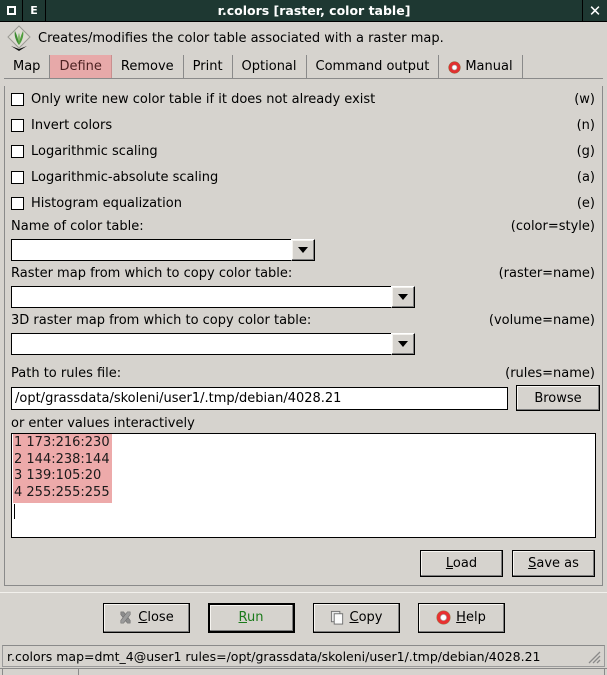  I want to click on raster-3d-map-combo-row, so click(303, 343).